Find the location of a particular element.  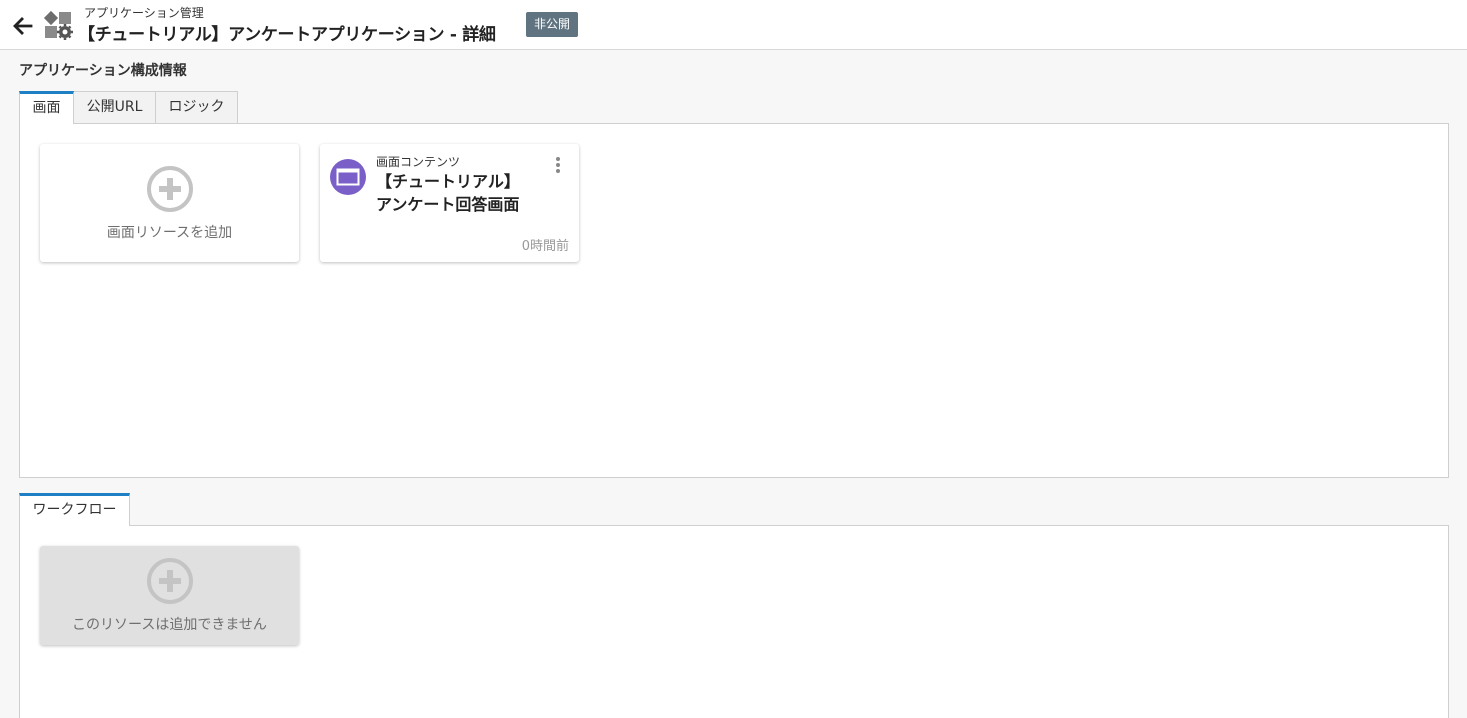

more-vertical-icon is located at coordinates (558, 166).